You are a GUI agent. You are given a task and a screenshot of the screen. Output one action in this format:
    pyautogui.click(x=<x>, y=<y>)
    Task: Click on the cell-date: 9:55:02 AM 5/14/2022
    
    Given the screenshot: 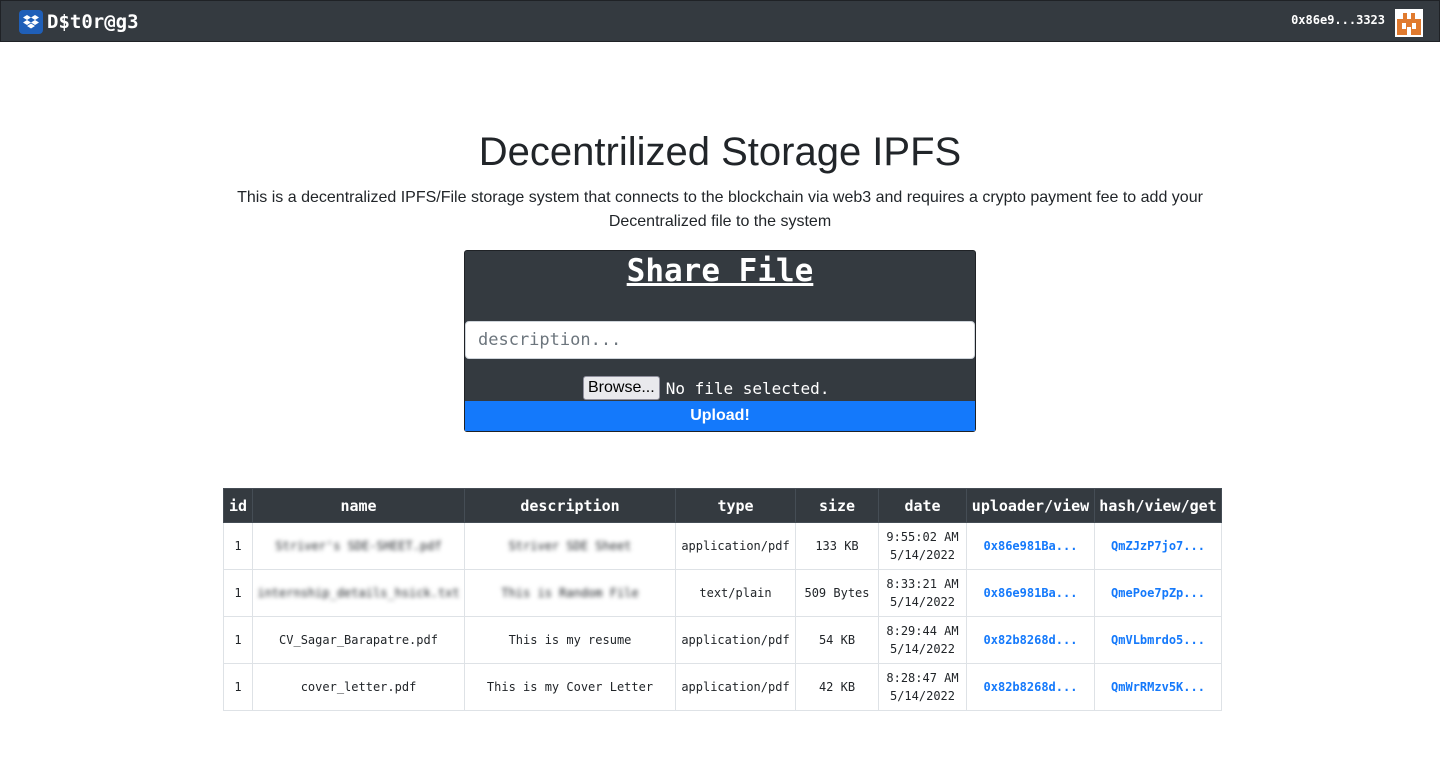 What is the action you would take?
    pyautogui.click(x=922, y=546)
    